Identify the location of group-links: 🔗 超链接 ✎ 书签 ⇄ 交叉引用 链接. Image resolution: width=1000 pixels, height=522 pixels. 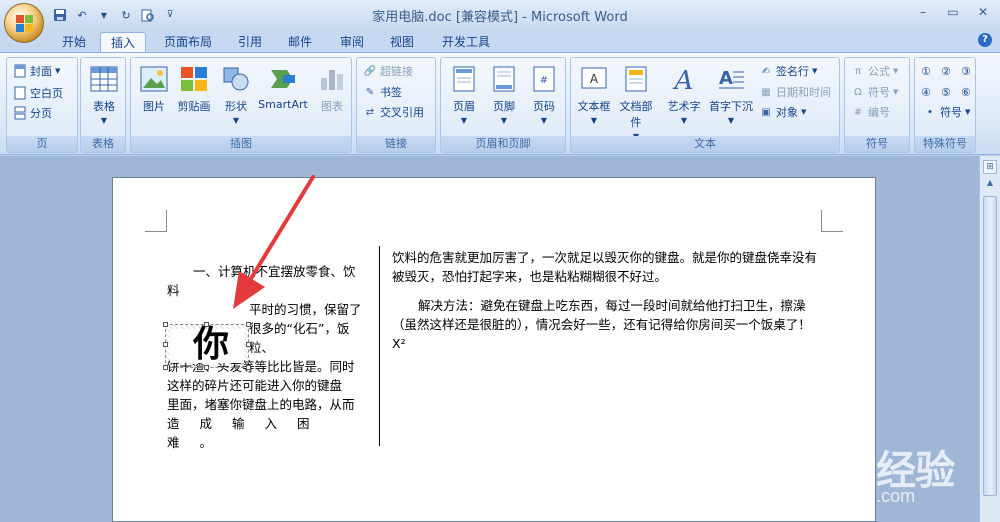
(396, 105).